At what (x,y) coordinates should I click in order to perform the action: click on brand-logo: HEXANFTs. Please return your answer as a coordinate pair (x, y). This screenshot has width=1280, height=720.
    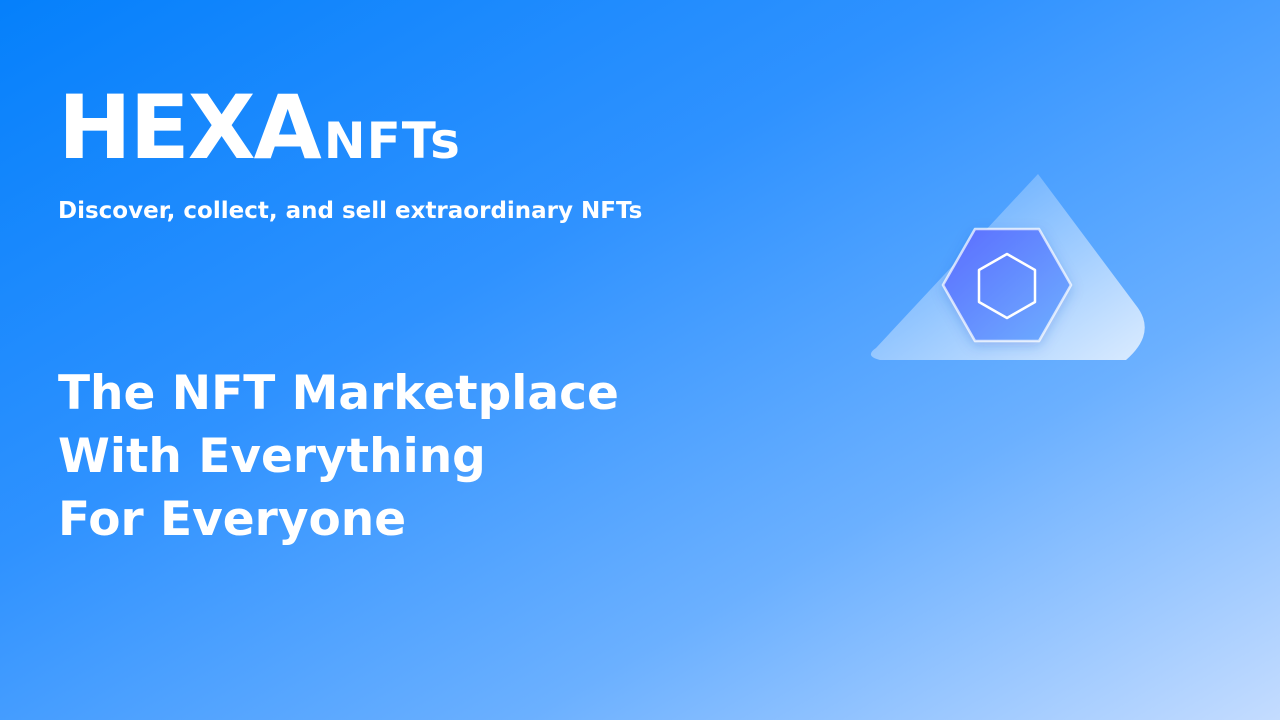
    Looking at the image, I should click on (259, 128).